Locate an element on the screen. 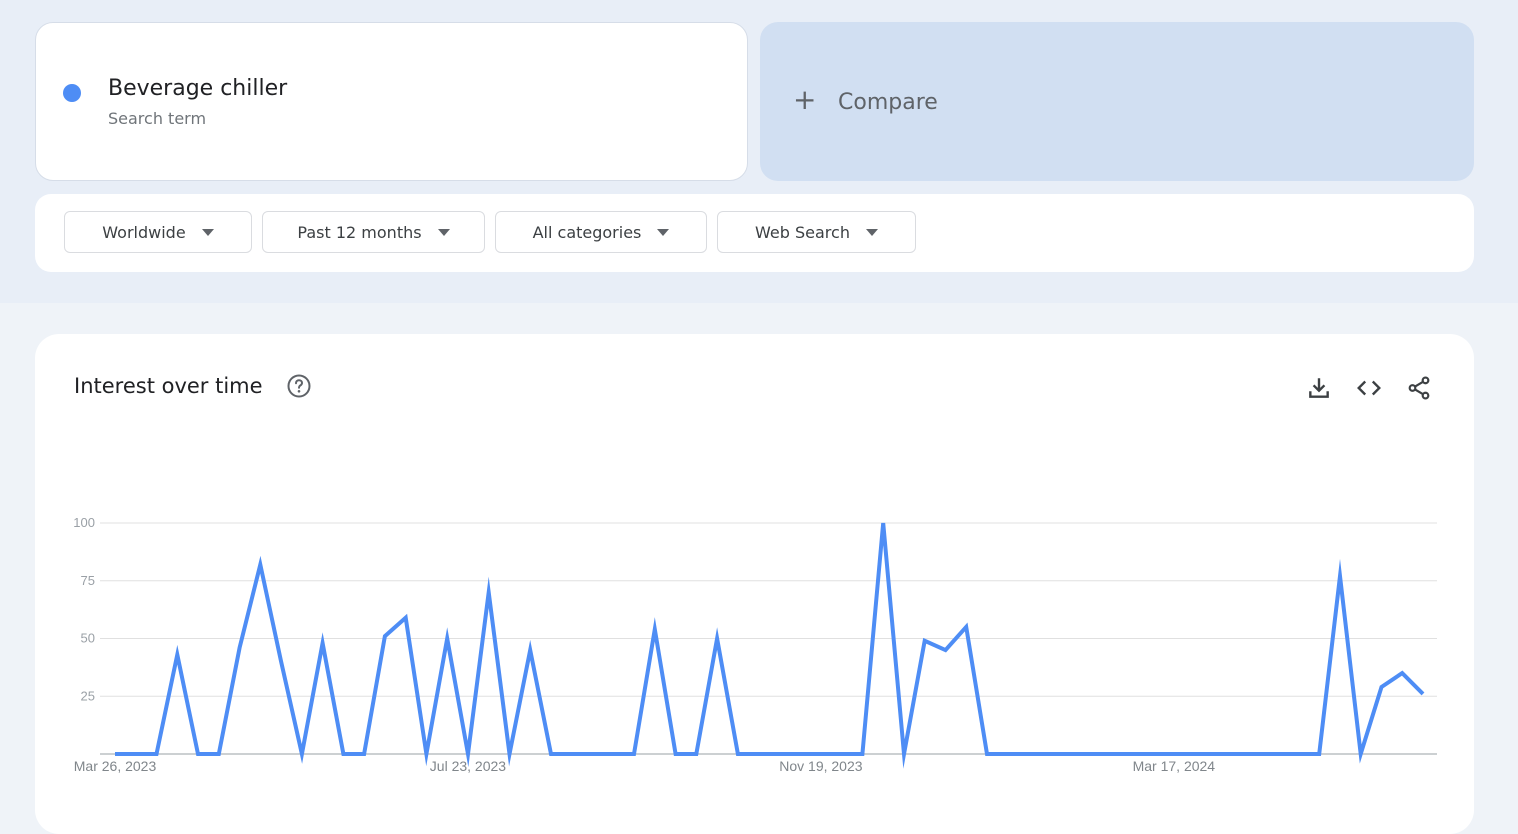 Image resolution: width=1518 pixels, height=834 pixels. time-filter: Past 12 months is located at coordinates (373, 232).